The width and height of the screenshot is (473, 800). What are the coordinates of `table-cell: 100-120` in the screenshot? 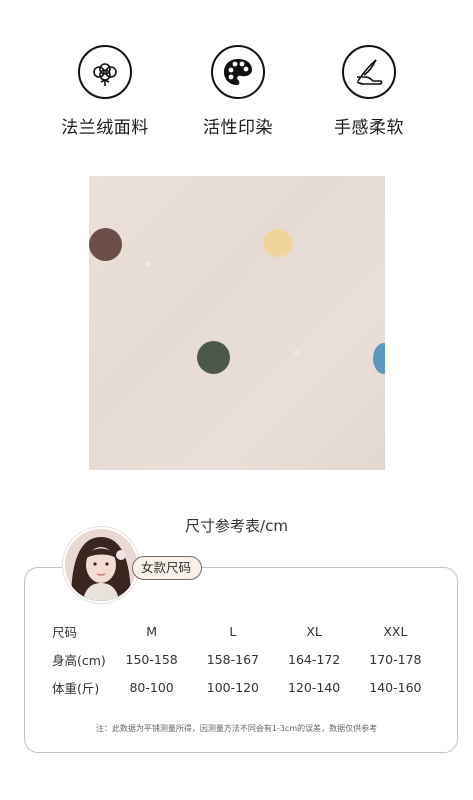 It's located at (232, 687).